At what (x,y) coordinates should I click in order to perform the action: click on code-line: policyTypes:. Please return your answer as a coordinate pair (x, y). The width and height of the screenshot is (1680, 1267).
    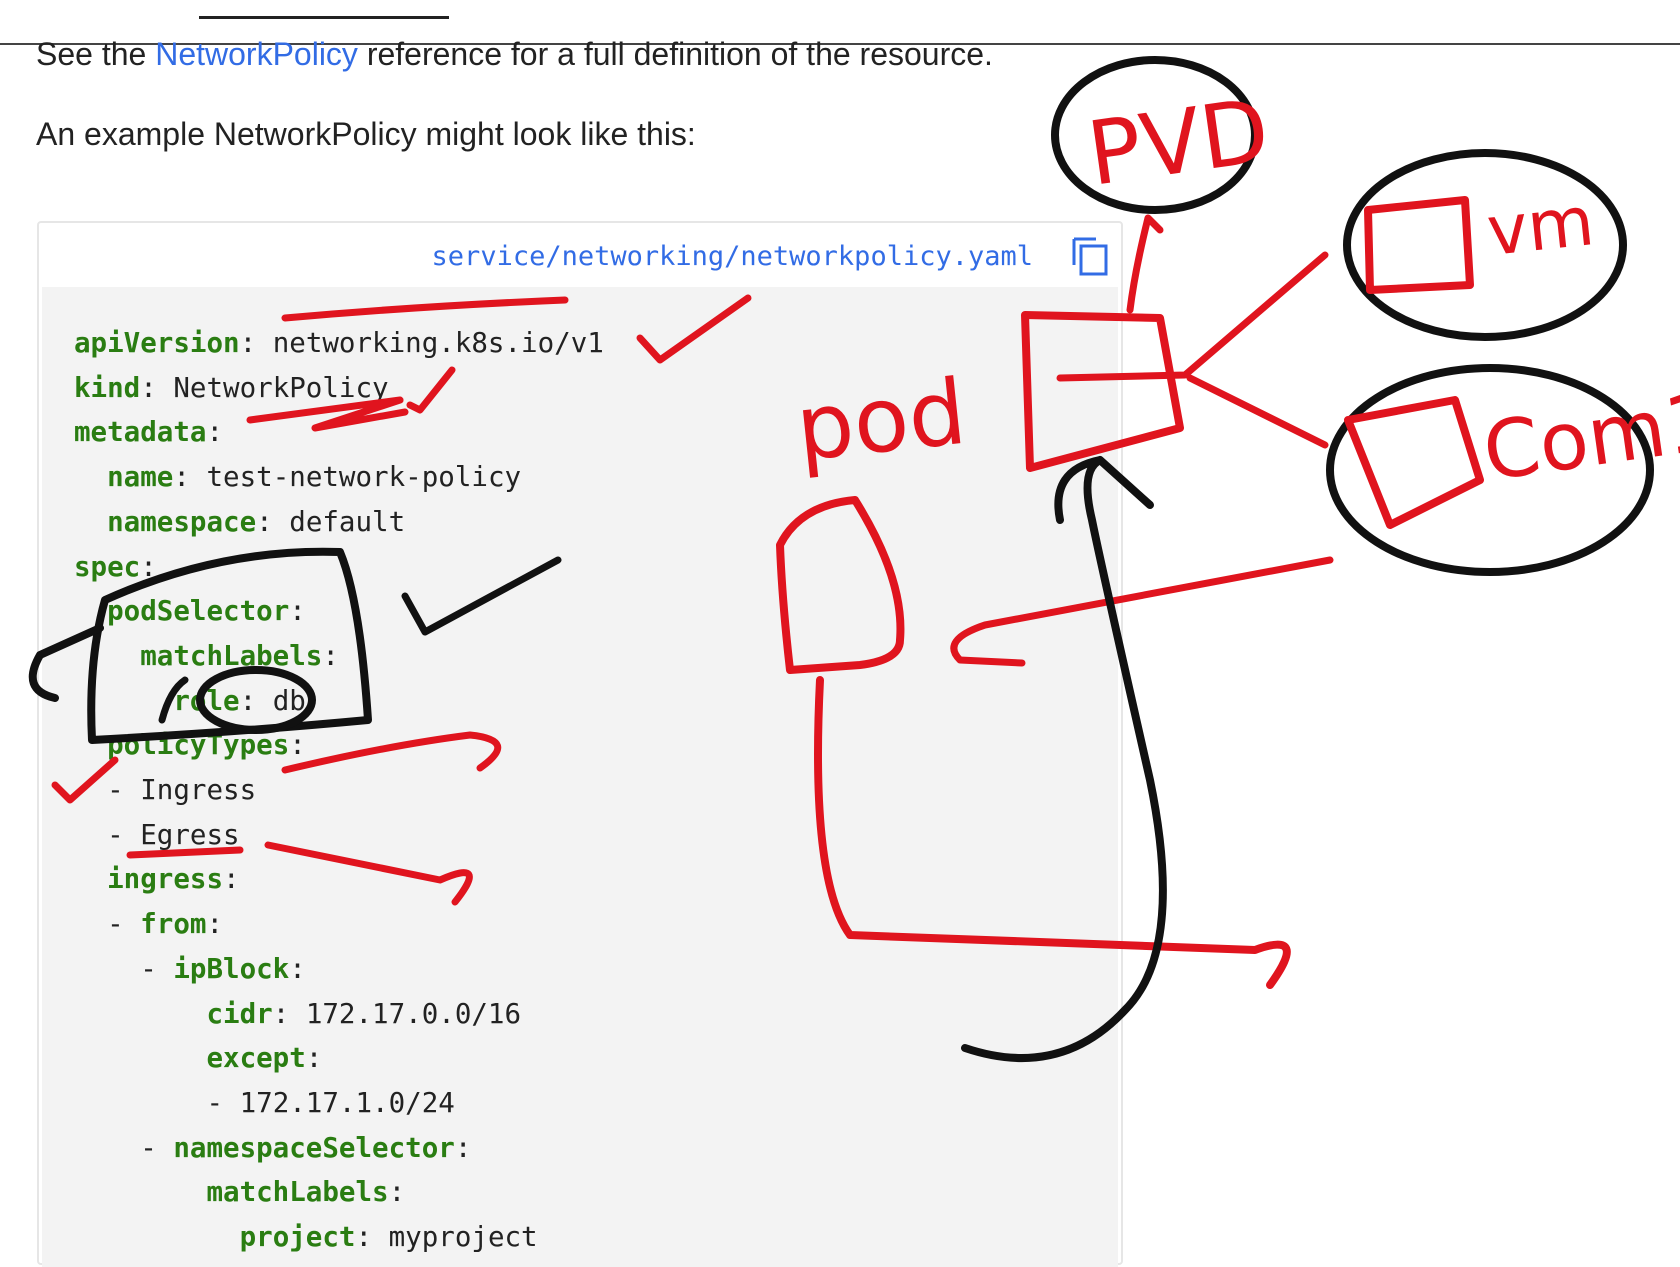
    Looking at the image, I should click on (339, 745).